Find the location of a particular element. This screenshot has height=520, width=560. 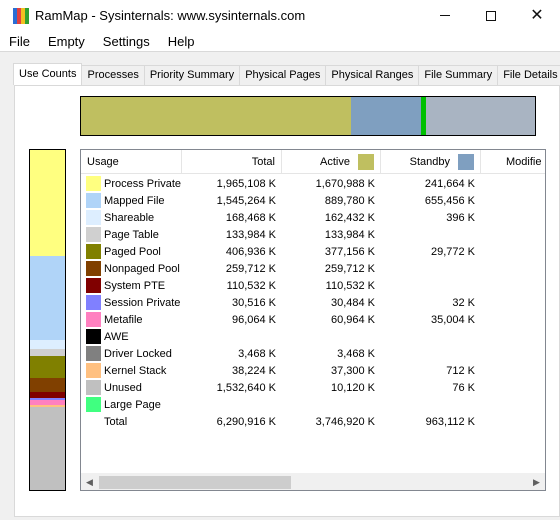

table-row: Total 6,290,916 K 3,746,920 K 963,112 K 5 is located at coordinates (313, 421).